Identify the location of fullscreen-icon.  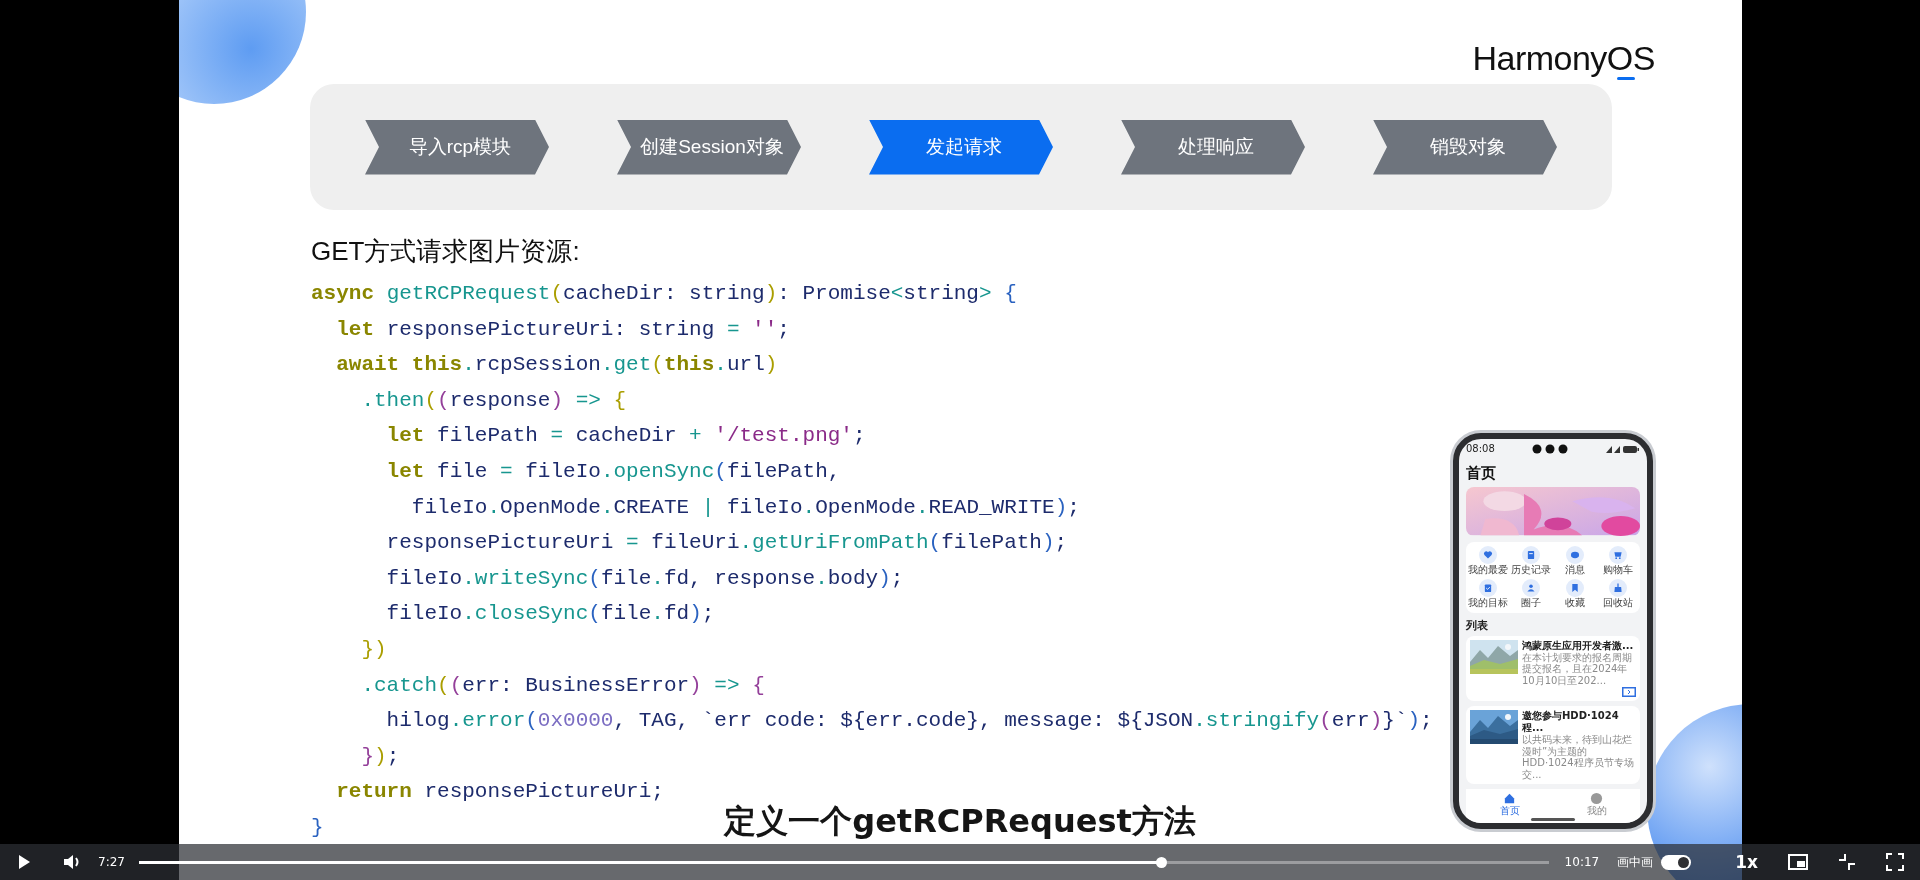
(1895, 862).